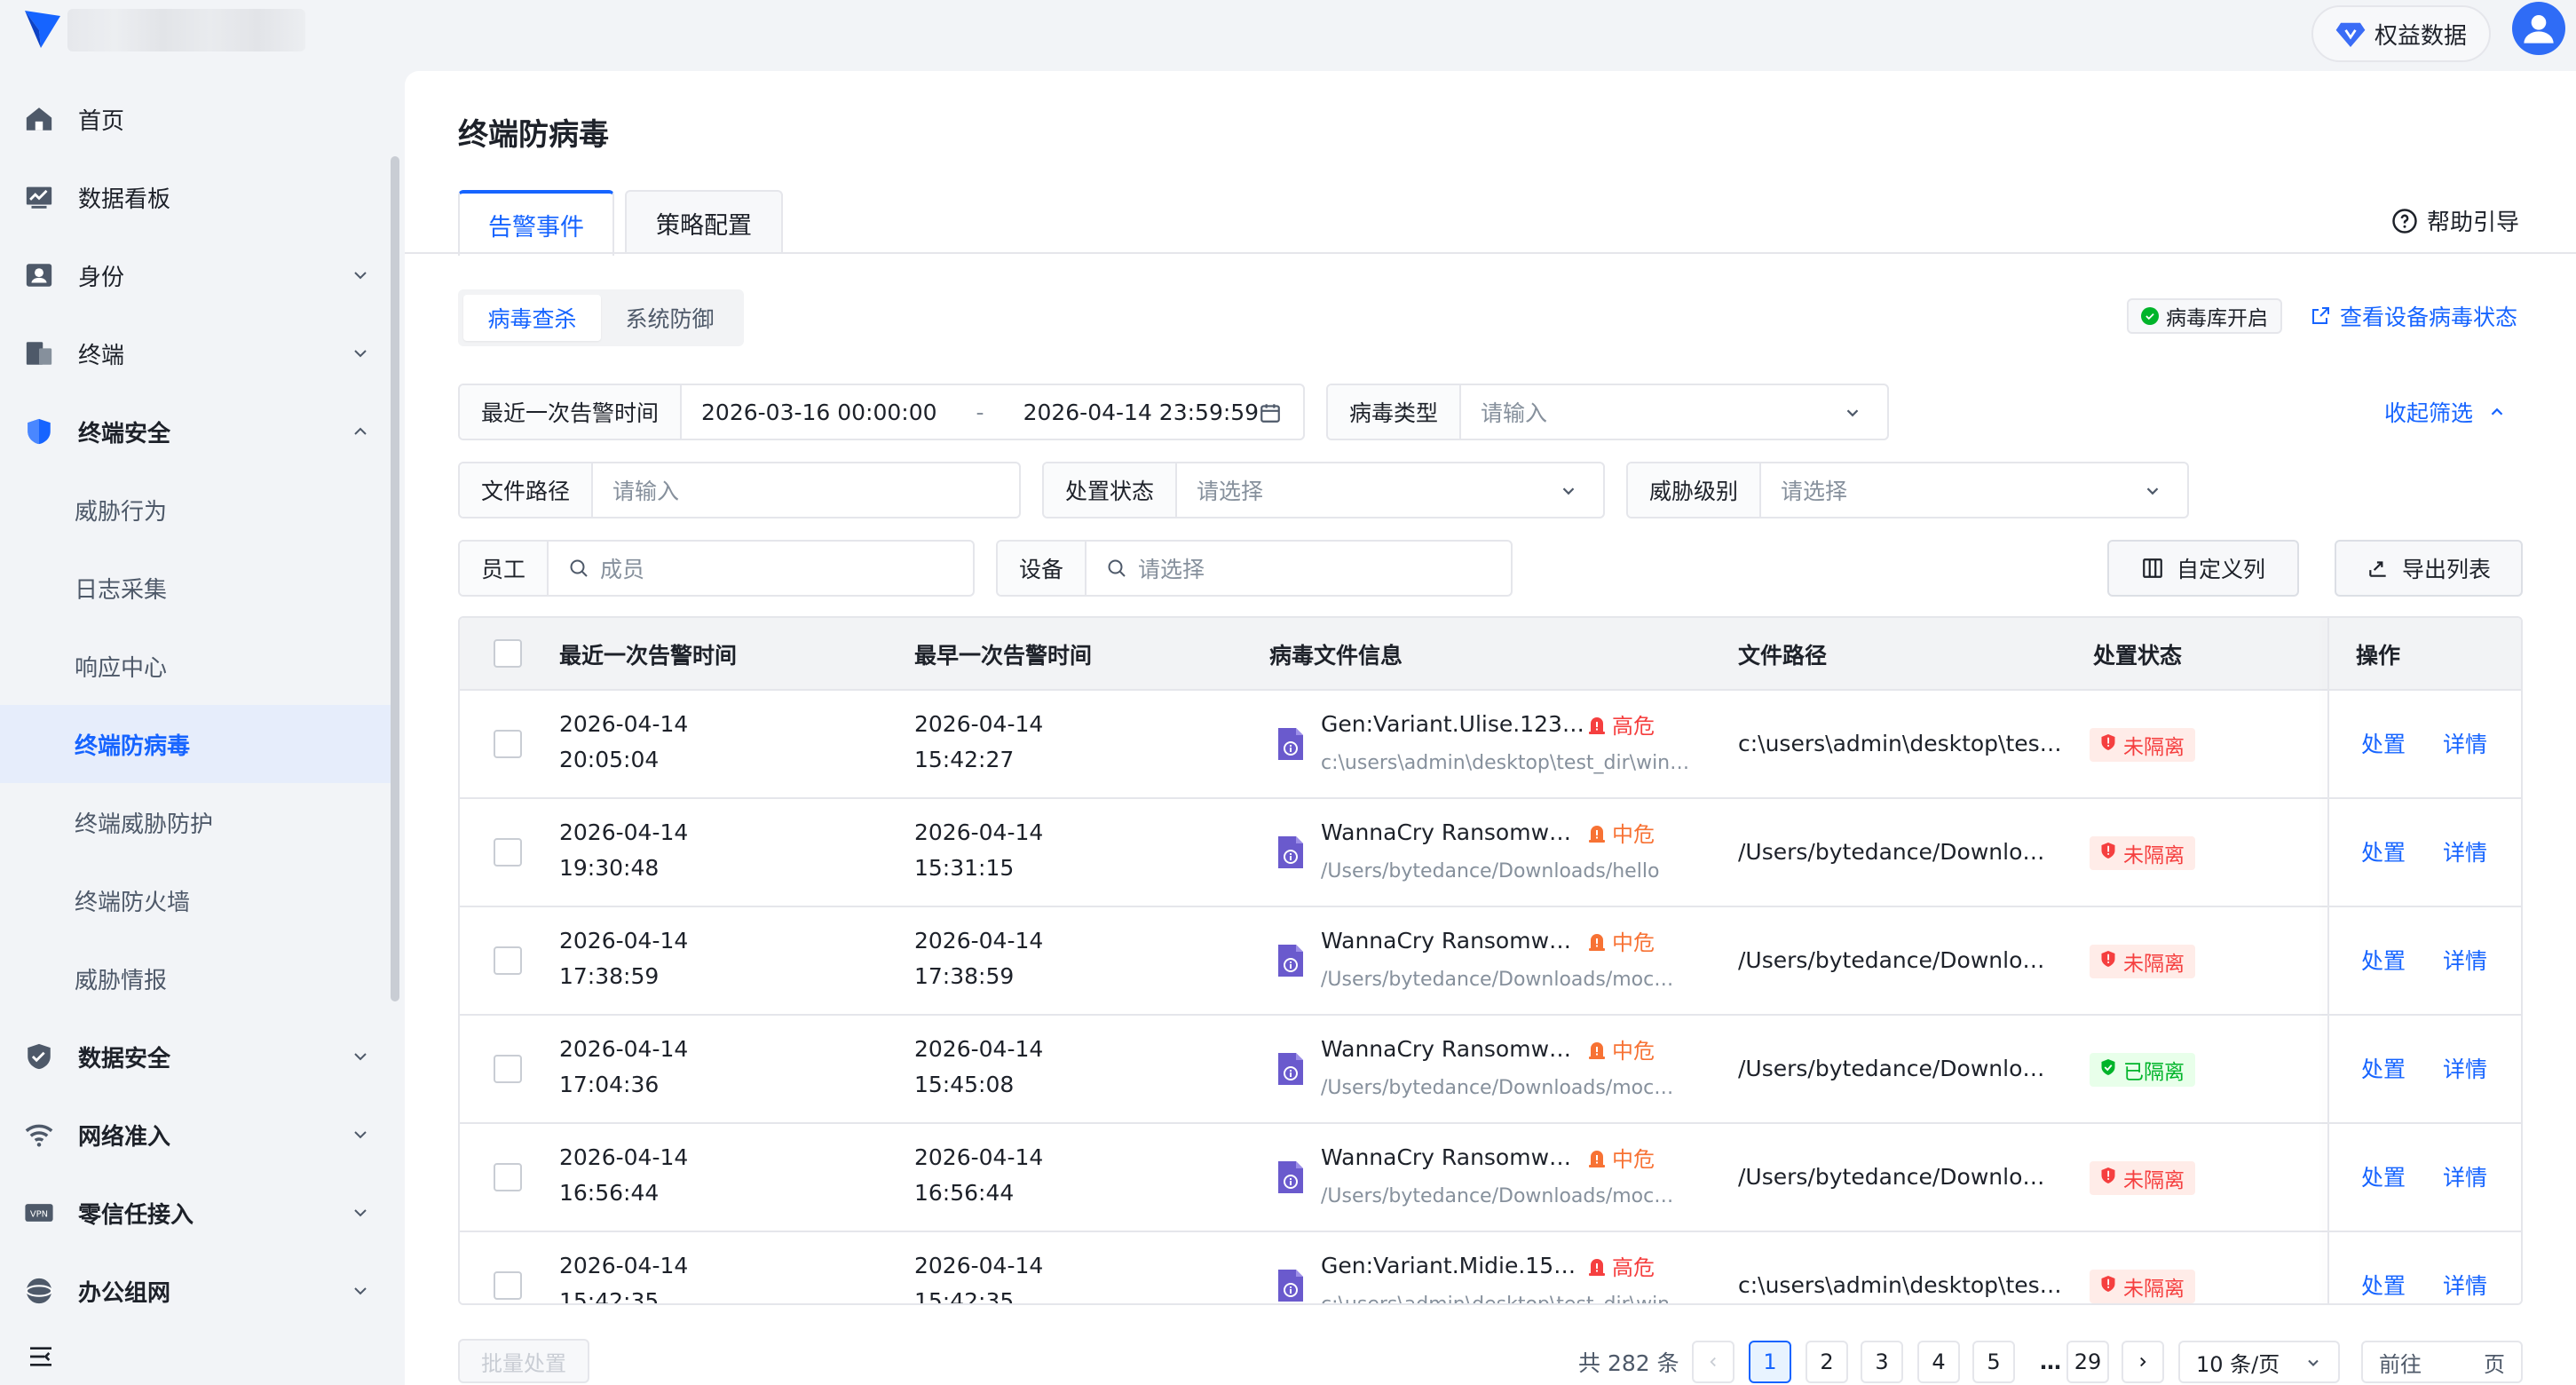 The width and height of the screenshot is (2576, 1385). Describe the element at coordinates (195, 666) in the screenshot. I see `sidebar-item-response-center: 响应中心` at that location.